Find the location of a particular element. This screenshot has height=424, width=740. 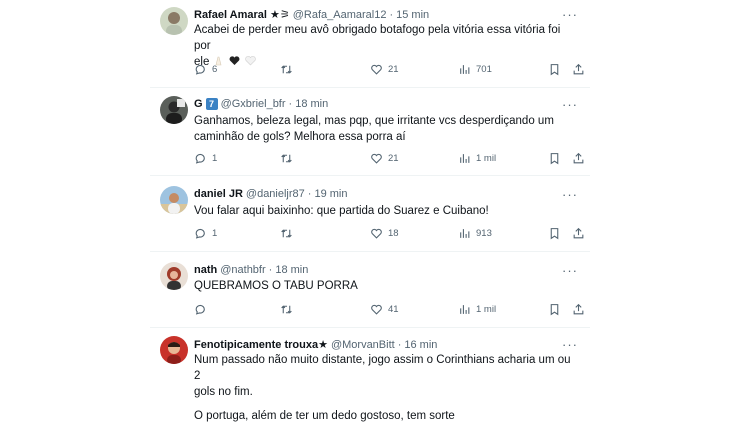

name-badge: 7 is located at coordinates (211, 104).